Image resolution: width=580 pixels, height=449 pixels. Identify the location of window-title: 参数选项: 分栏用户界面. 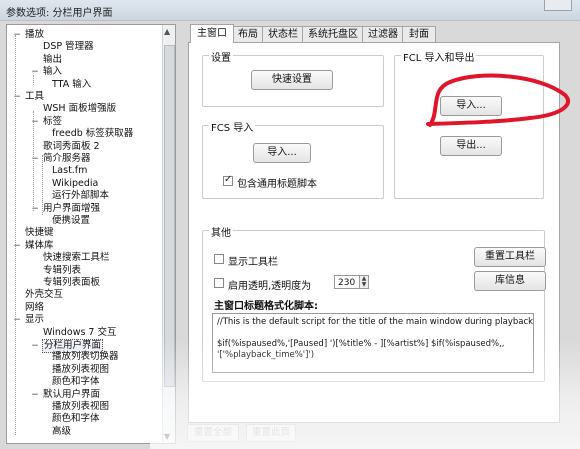
(59, 13).